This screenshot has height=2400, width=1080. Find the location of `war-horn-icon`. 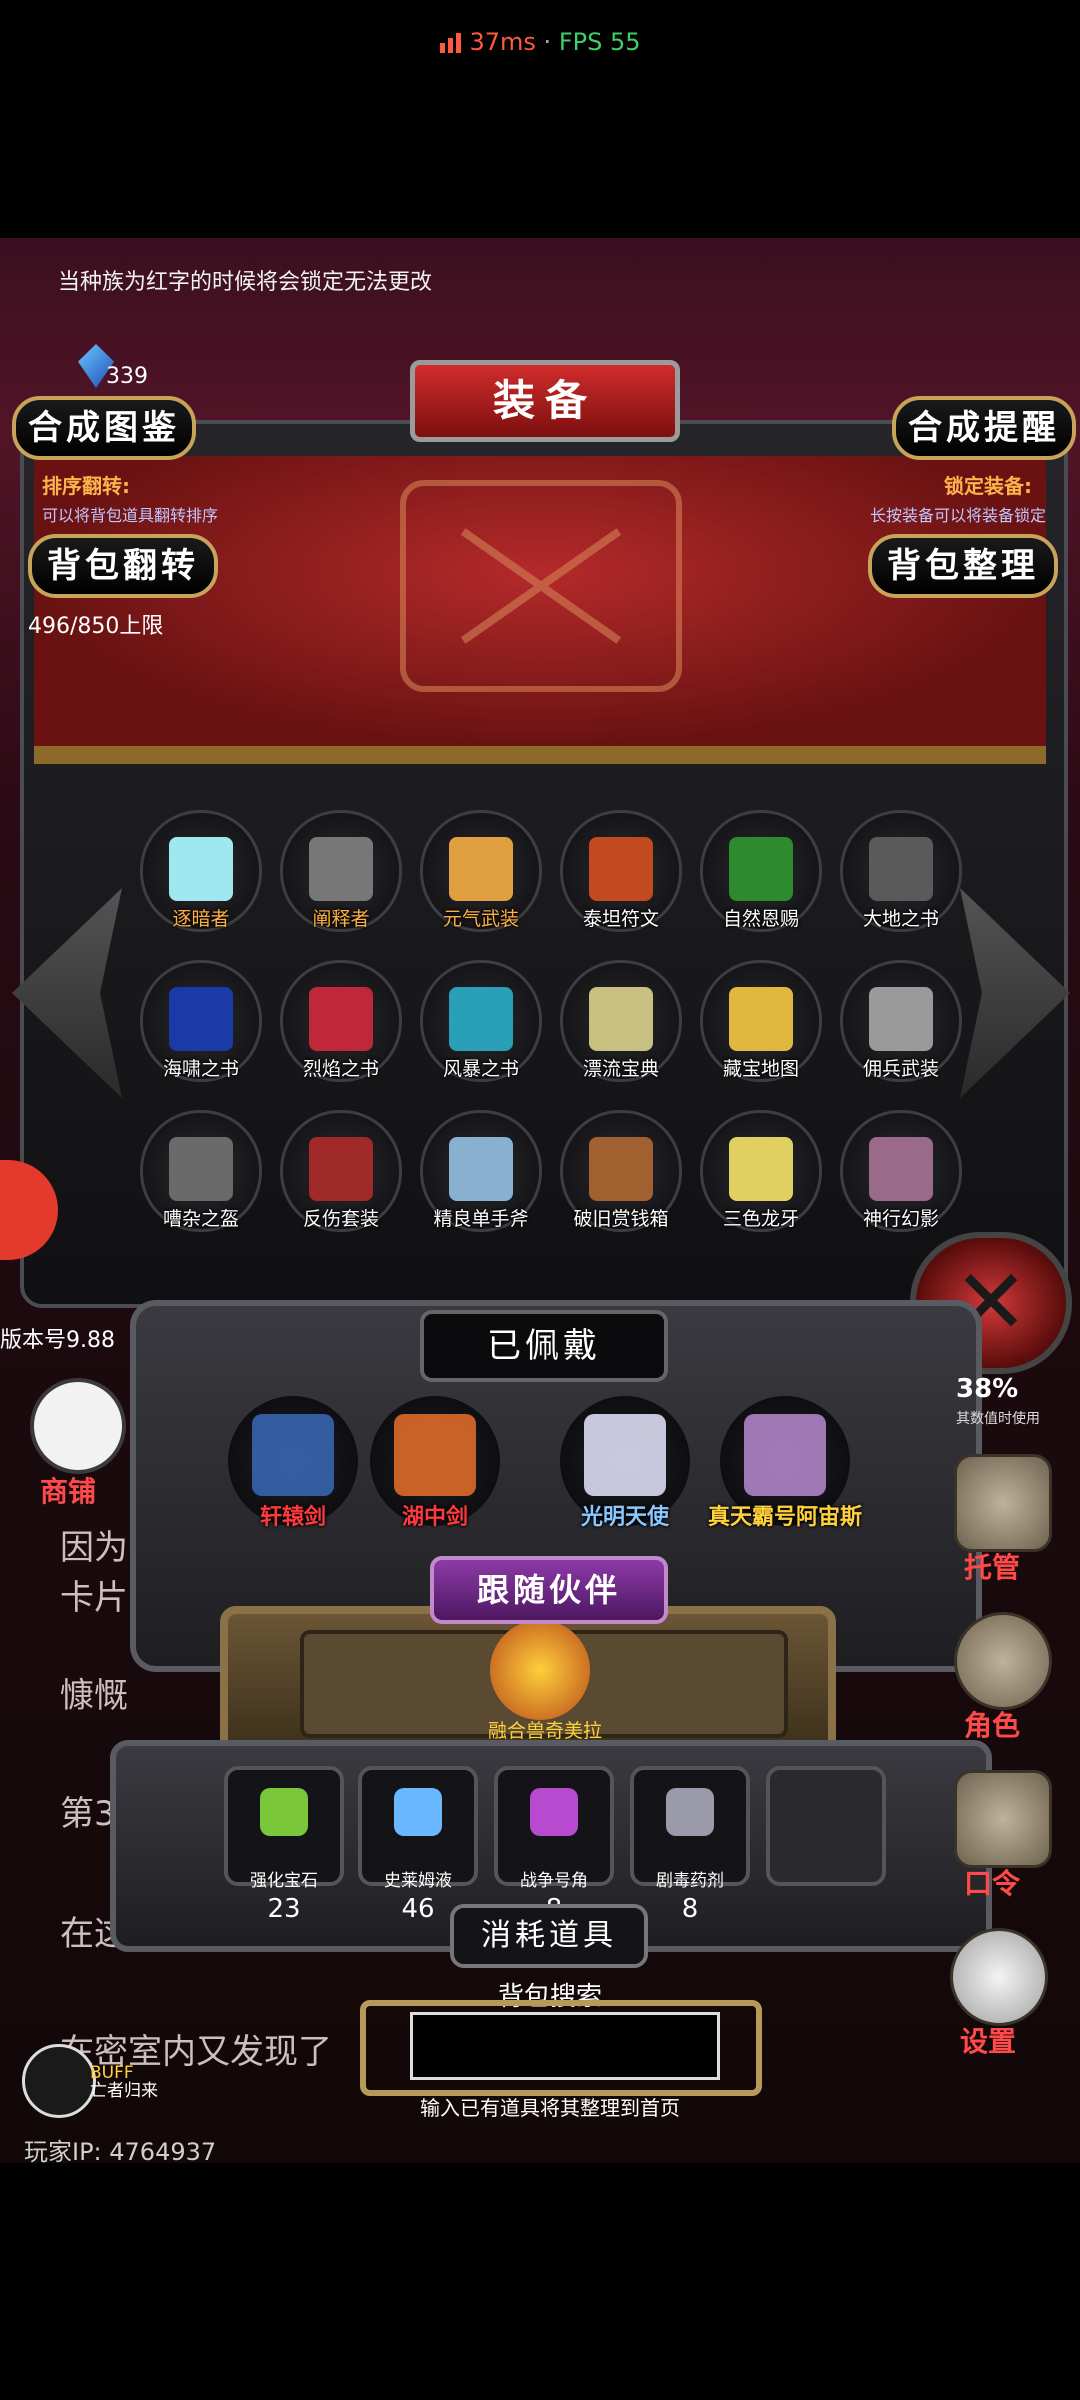

war-horn-icon is located at coordinates (554, 1812).